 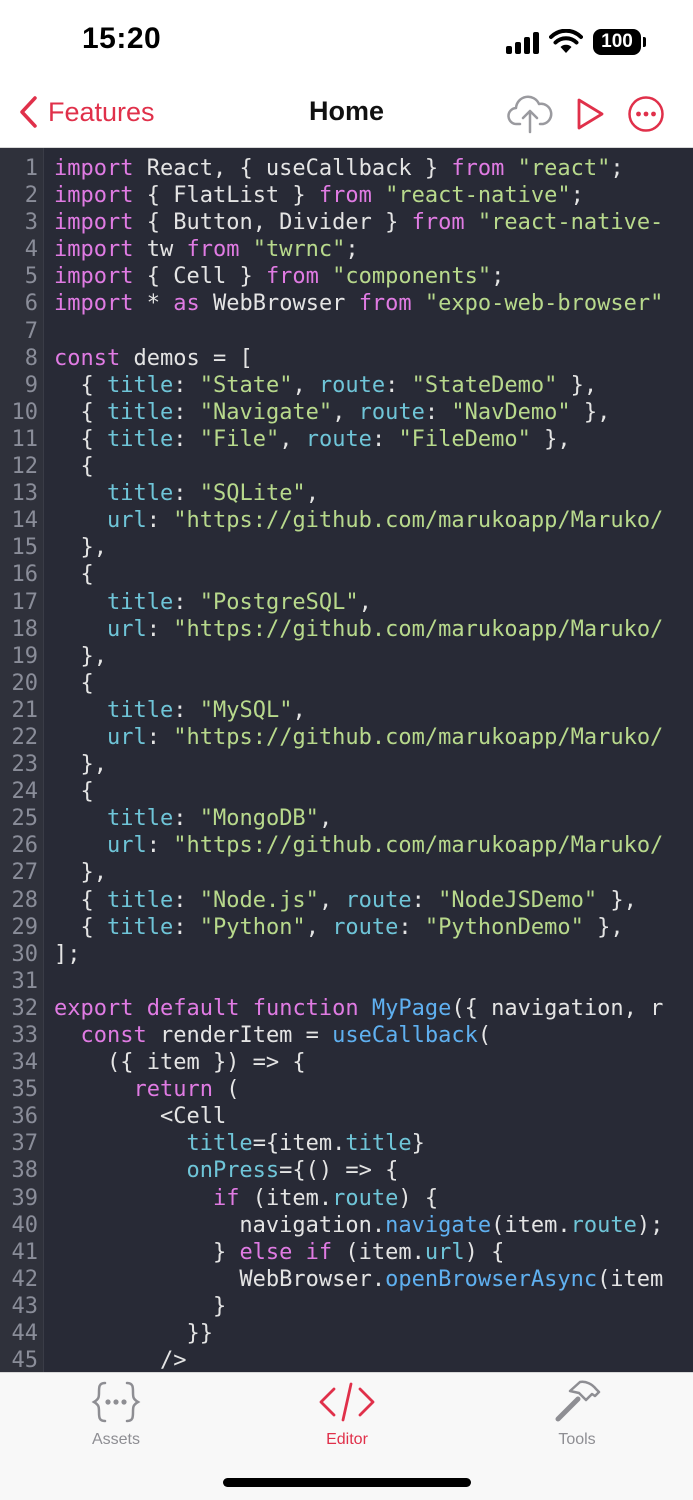 What do you see at coordinates (299, 1144) in the screenshot?
I see `code-token: ={item.` at bounding box center [299, 1144].